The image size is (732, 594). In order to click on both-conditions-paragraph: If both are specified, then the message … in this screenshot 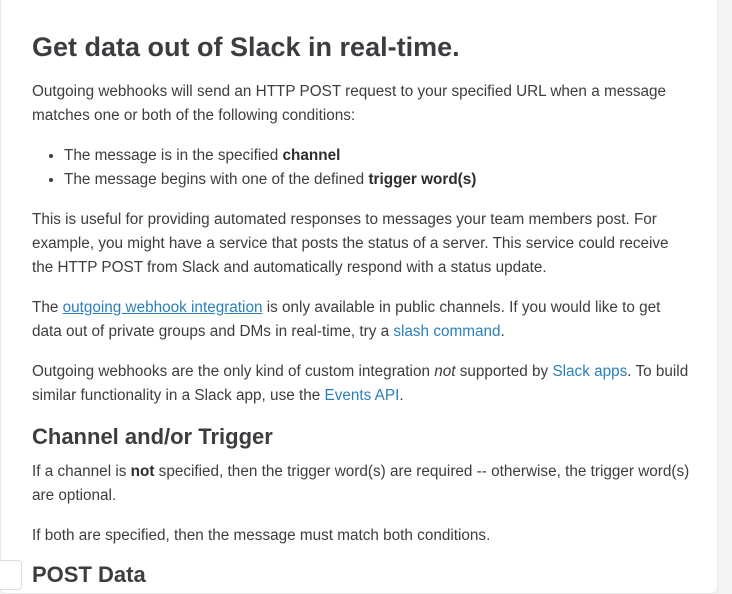, I will do `click(261, 535)`.